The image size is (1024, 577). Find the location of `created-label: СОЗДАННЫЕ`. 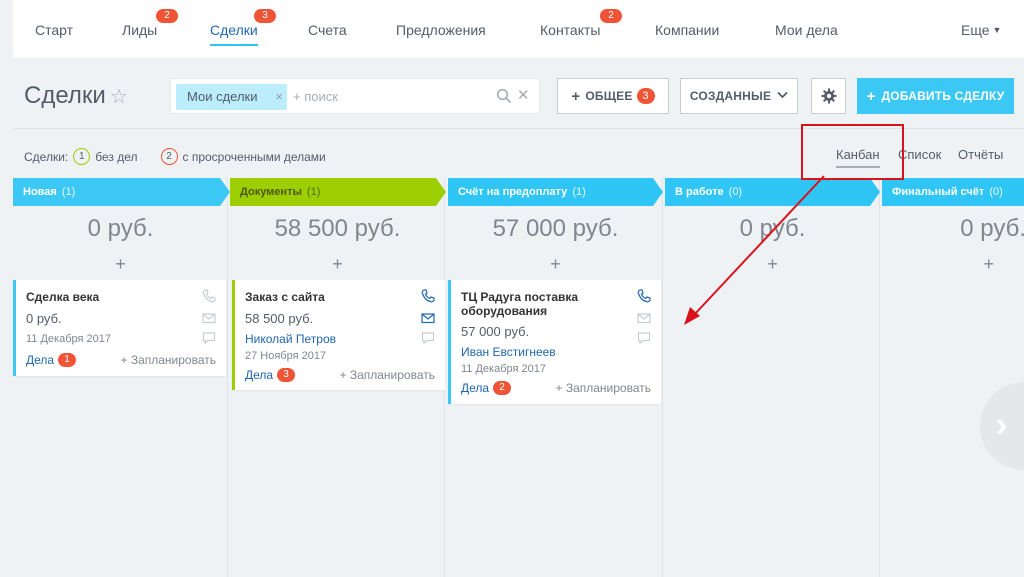

created-label: СОЗДАННЫЕ is located at coordinates (730, 96).